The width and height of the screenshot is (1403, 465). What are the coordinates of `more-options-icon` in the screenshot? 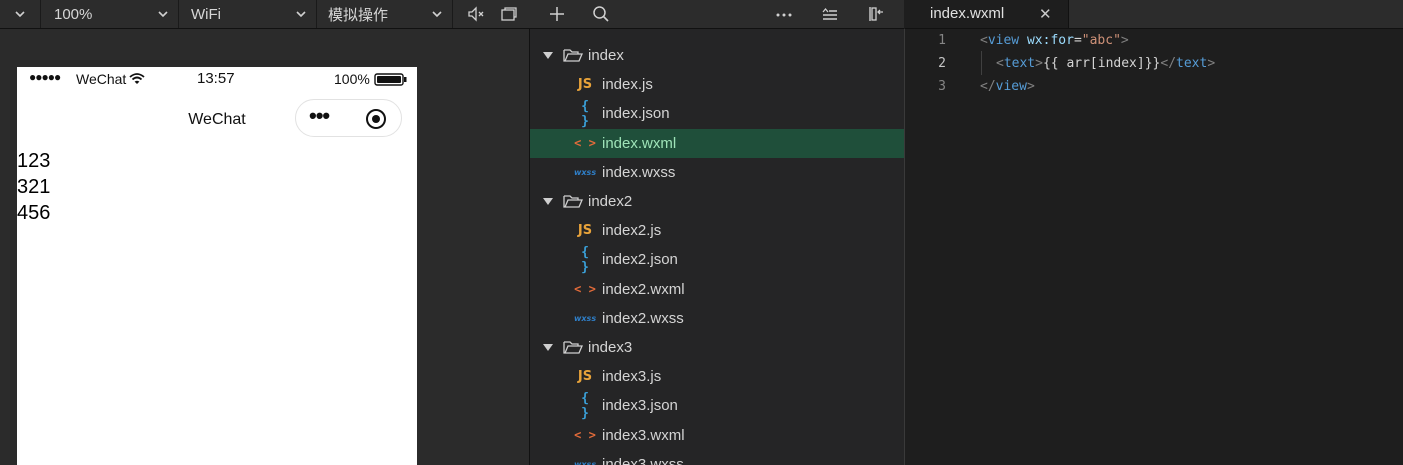 It's located at (784, 14).